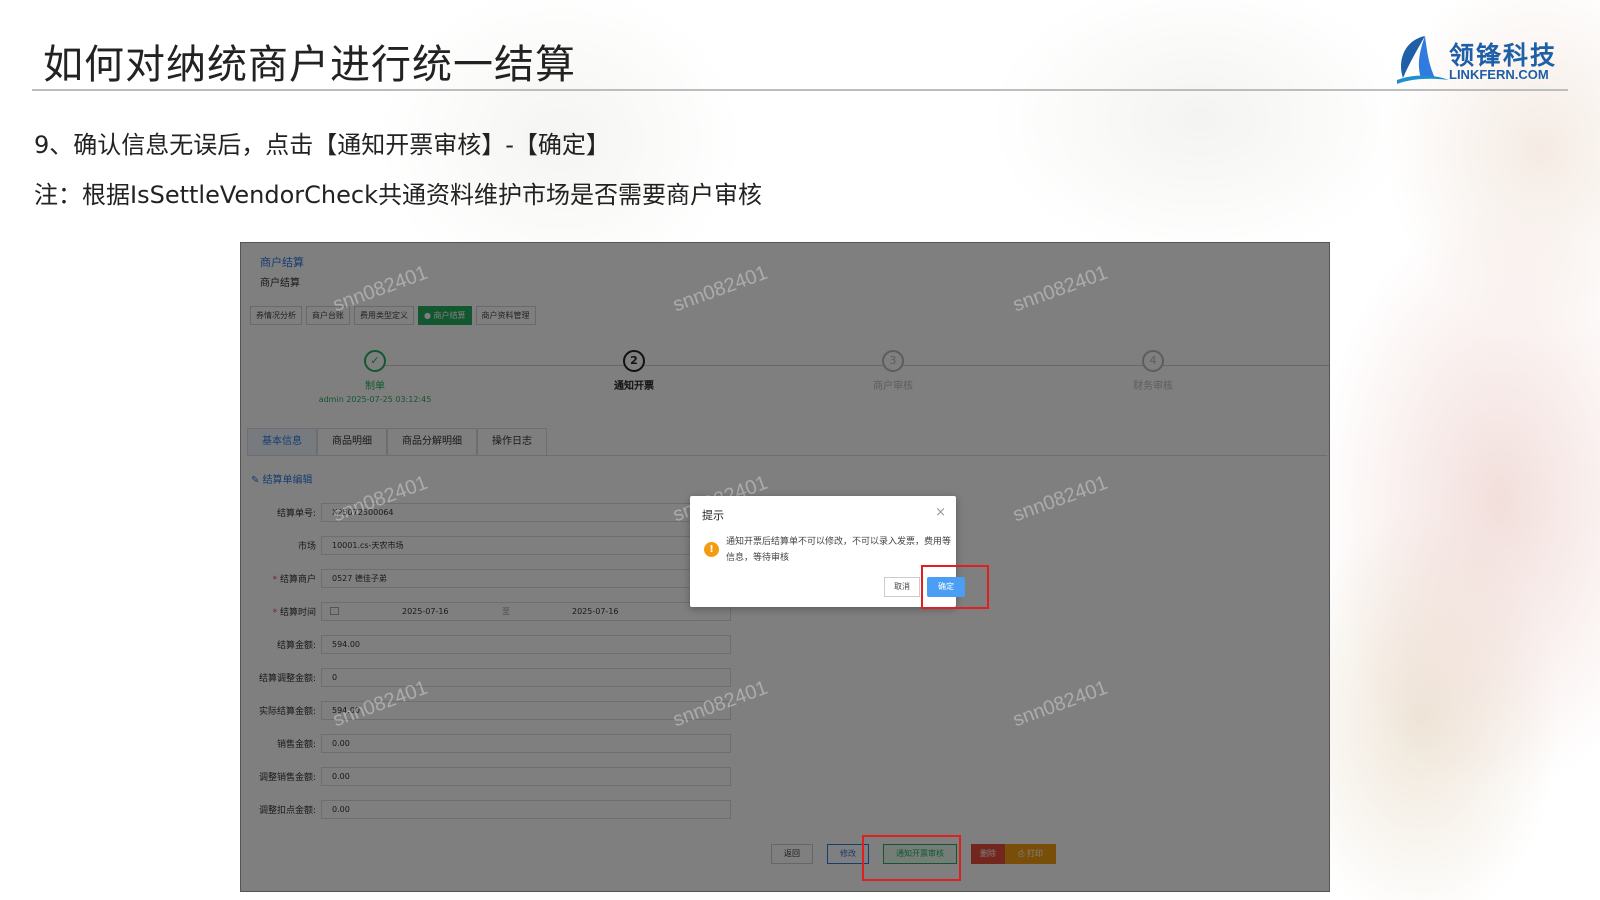 The image size is (1600, 900). What do you see at coordinates (940, 512) in the screenshot?
I see `close-icon: ×` at bounding box center [940, 512].